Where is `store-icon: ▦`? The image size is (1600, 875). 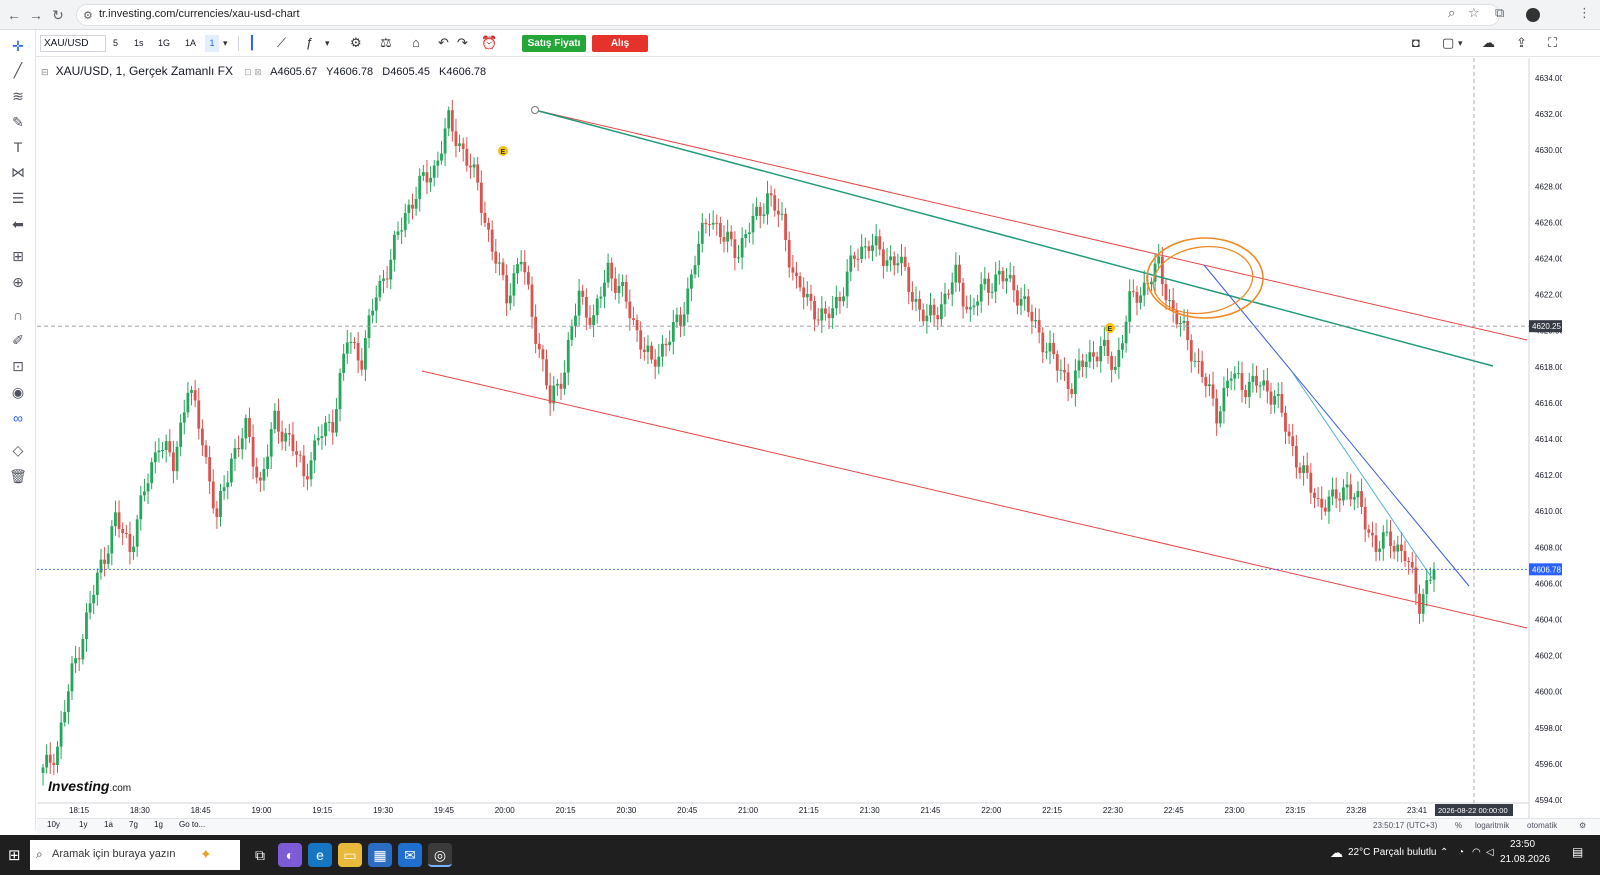
store-icon: ▦ is located at coordinates (380, 855).